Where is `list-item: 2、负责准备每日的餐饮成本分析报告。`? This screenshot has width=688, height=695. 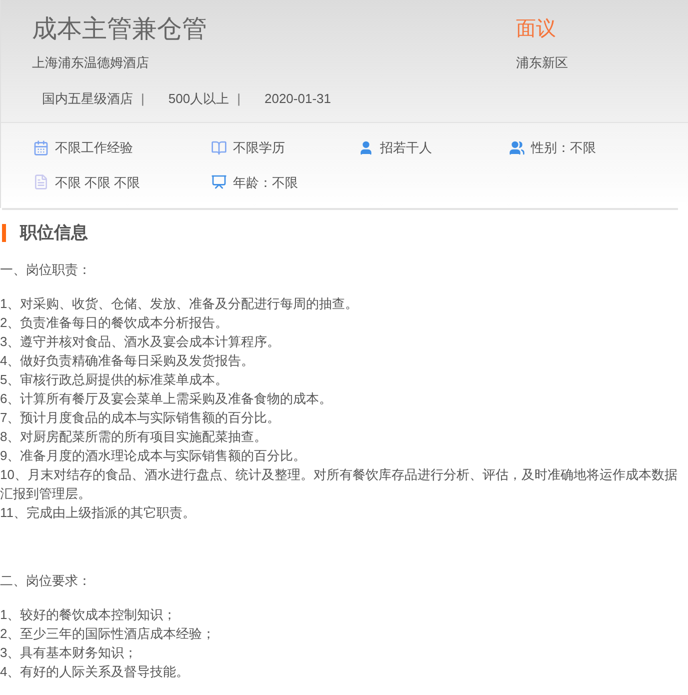 list-item: 2、负责准备每日的餐饮成本分析报告。 is located at coordinates (115, 323).